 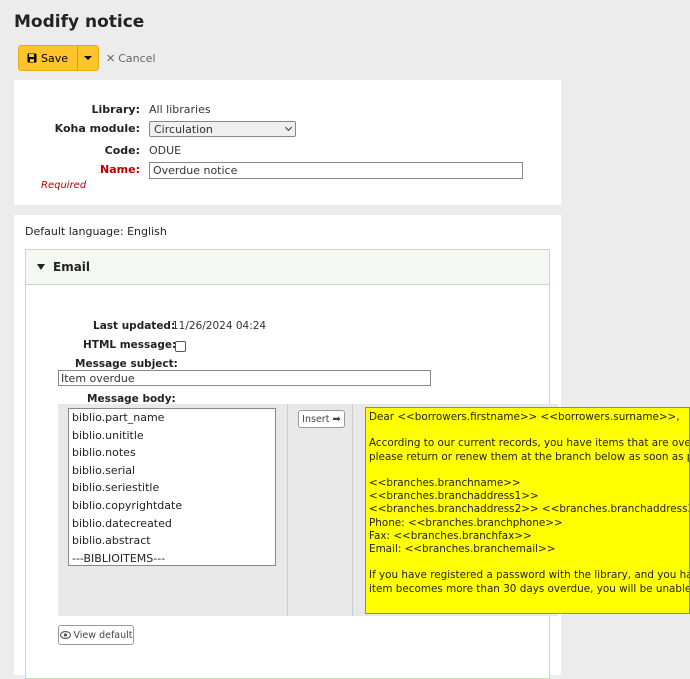 What do you see at coordinates (64, 185) in the screenshot?
I see `required-hint: Required` at bounding box center [64, 185].